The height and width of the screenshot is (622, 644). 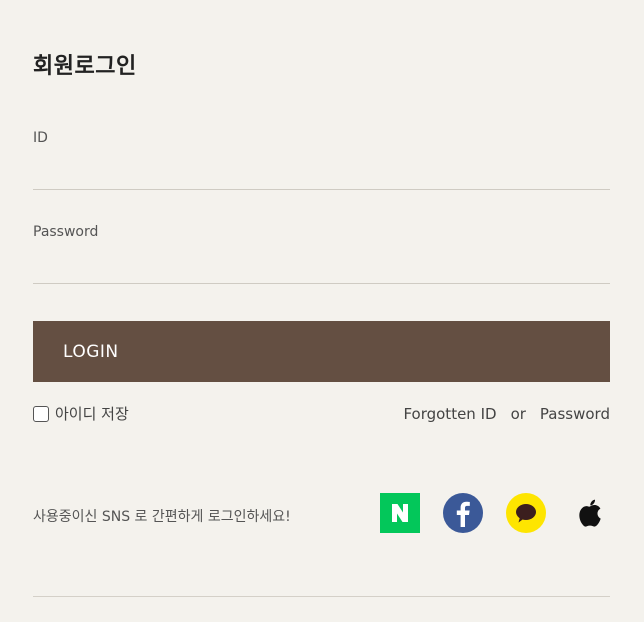 I want to click on password-label: Password, so click(x=66, y=232).